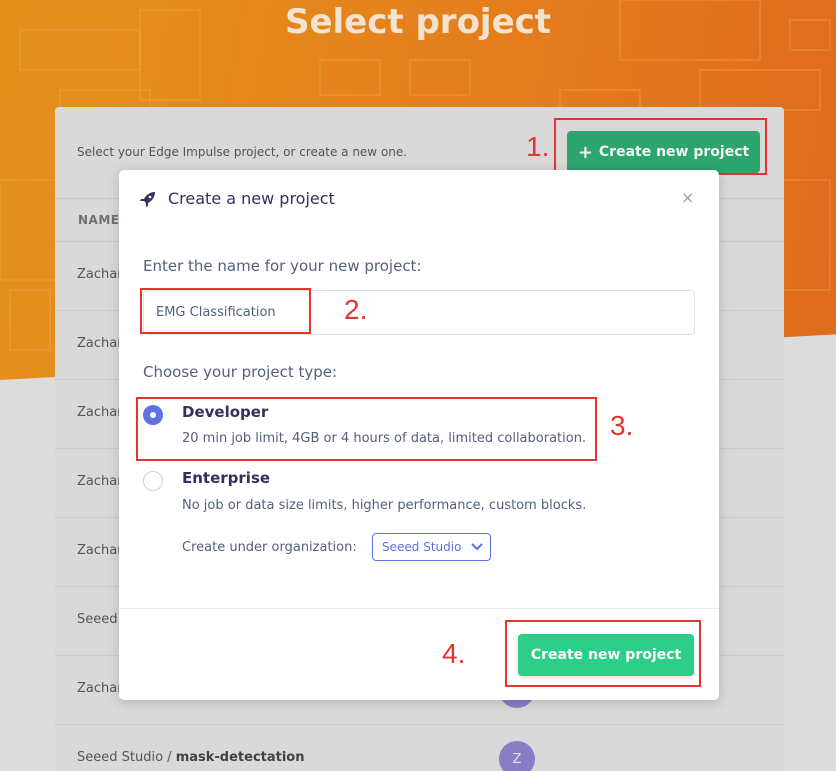 The image size is (836, 771). Describe the element at coordinates (356, 309) in the screenshot. I see `annotation-label-2: 2.` at that location.